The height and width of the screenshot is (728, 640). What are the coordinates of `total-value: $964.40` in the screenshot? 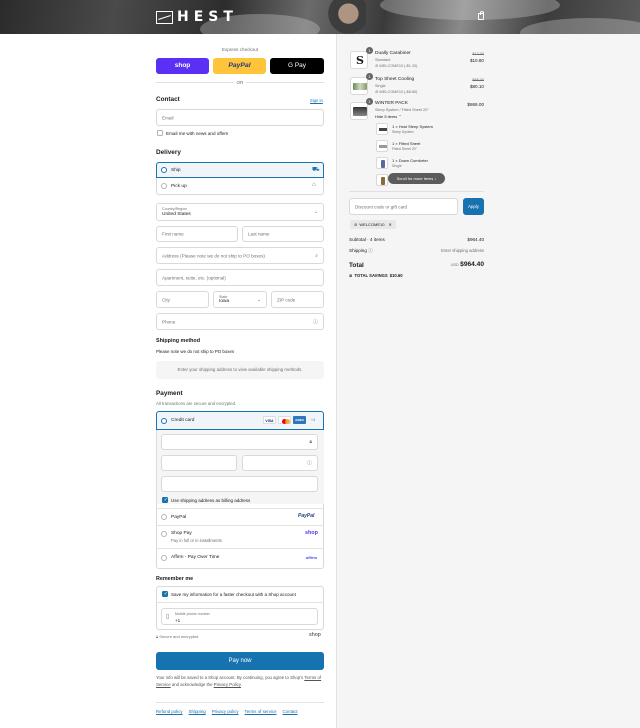 It's located at (472, 264).